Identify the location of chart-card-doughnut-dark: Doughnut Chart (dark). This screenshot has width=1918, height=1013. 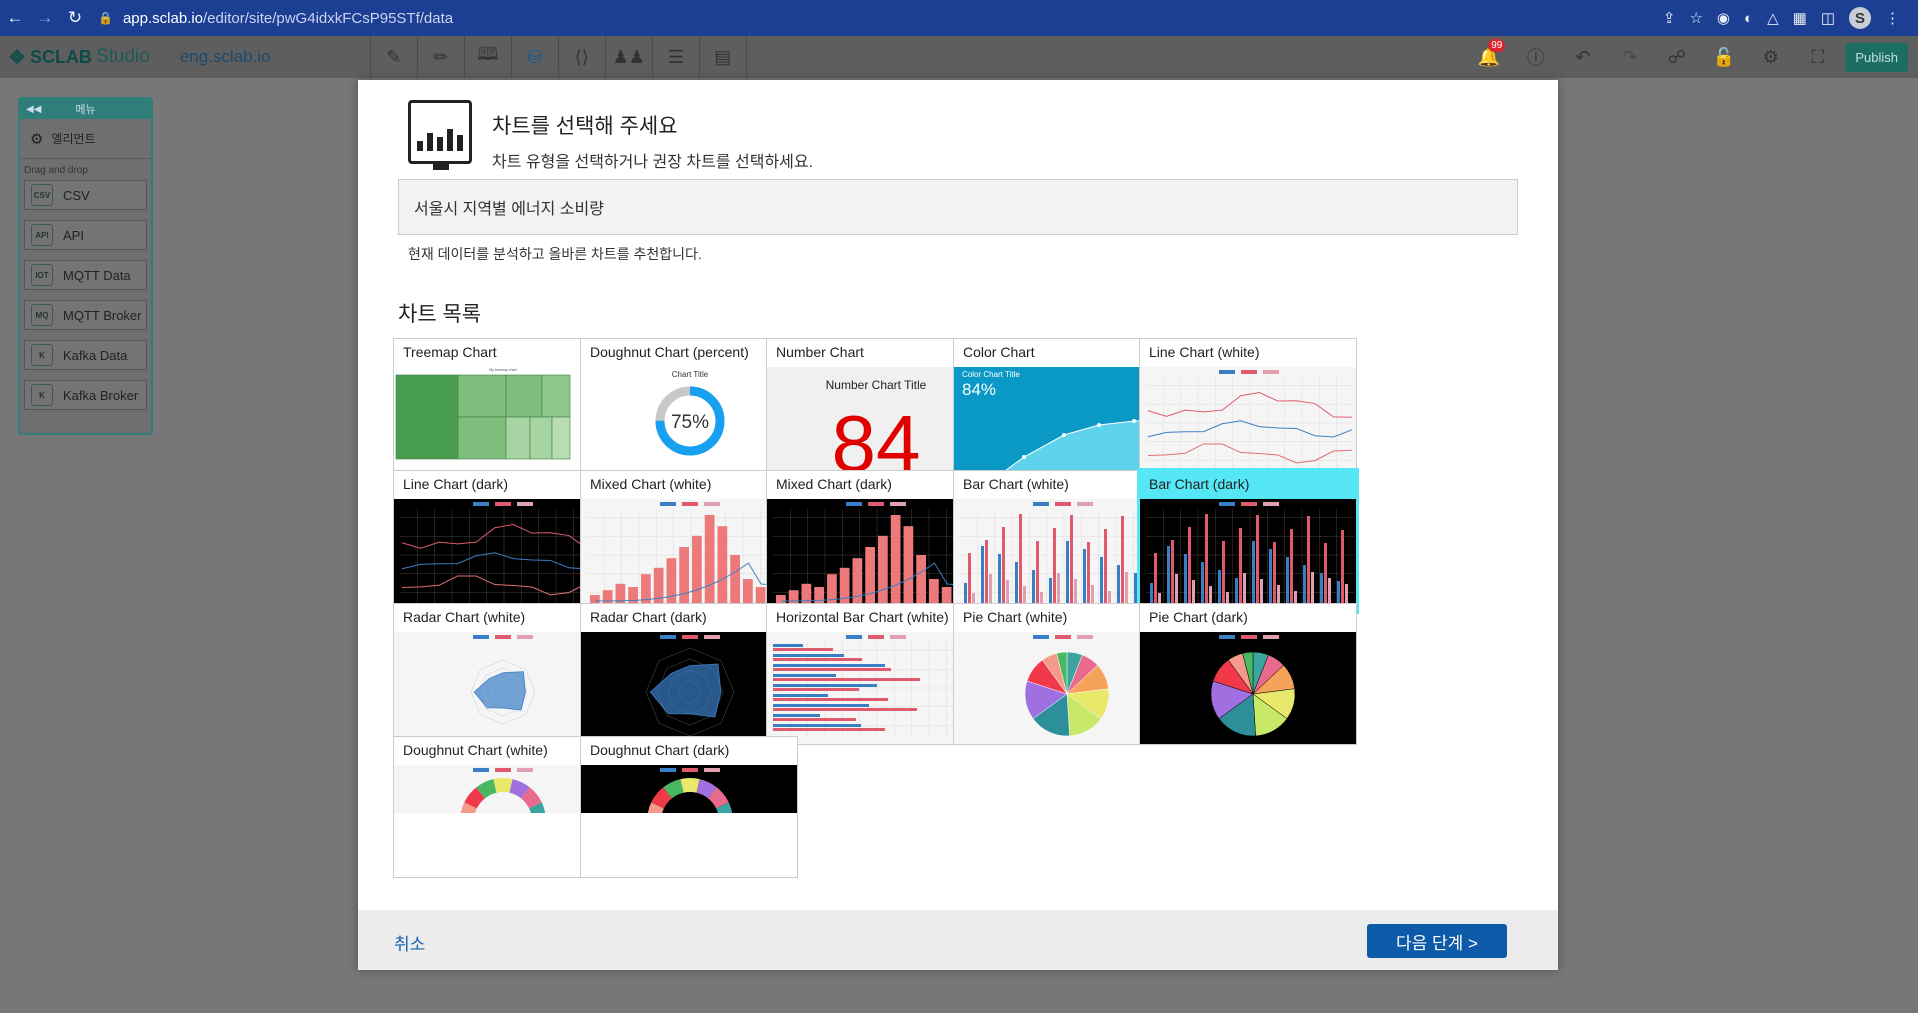
(689, 807).